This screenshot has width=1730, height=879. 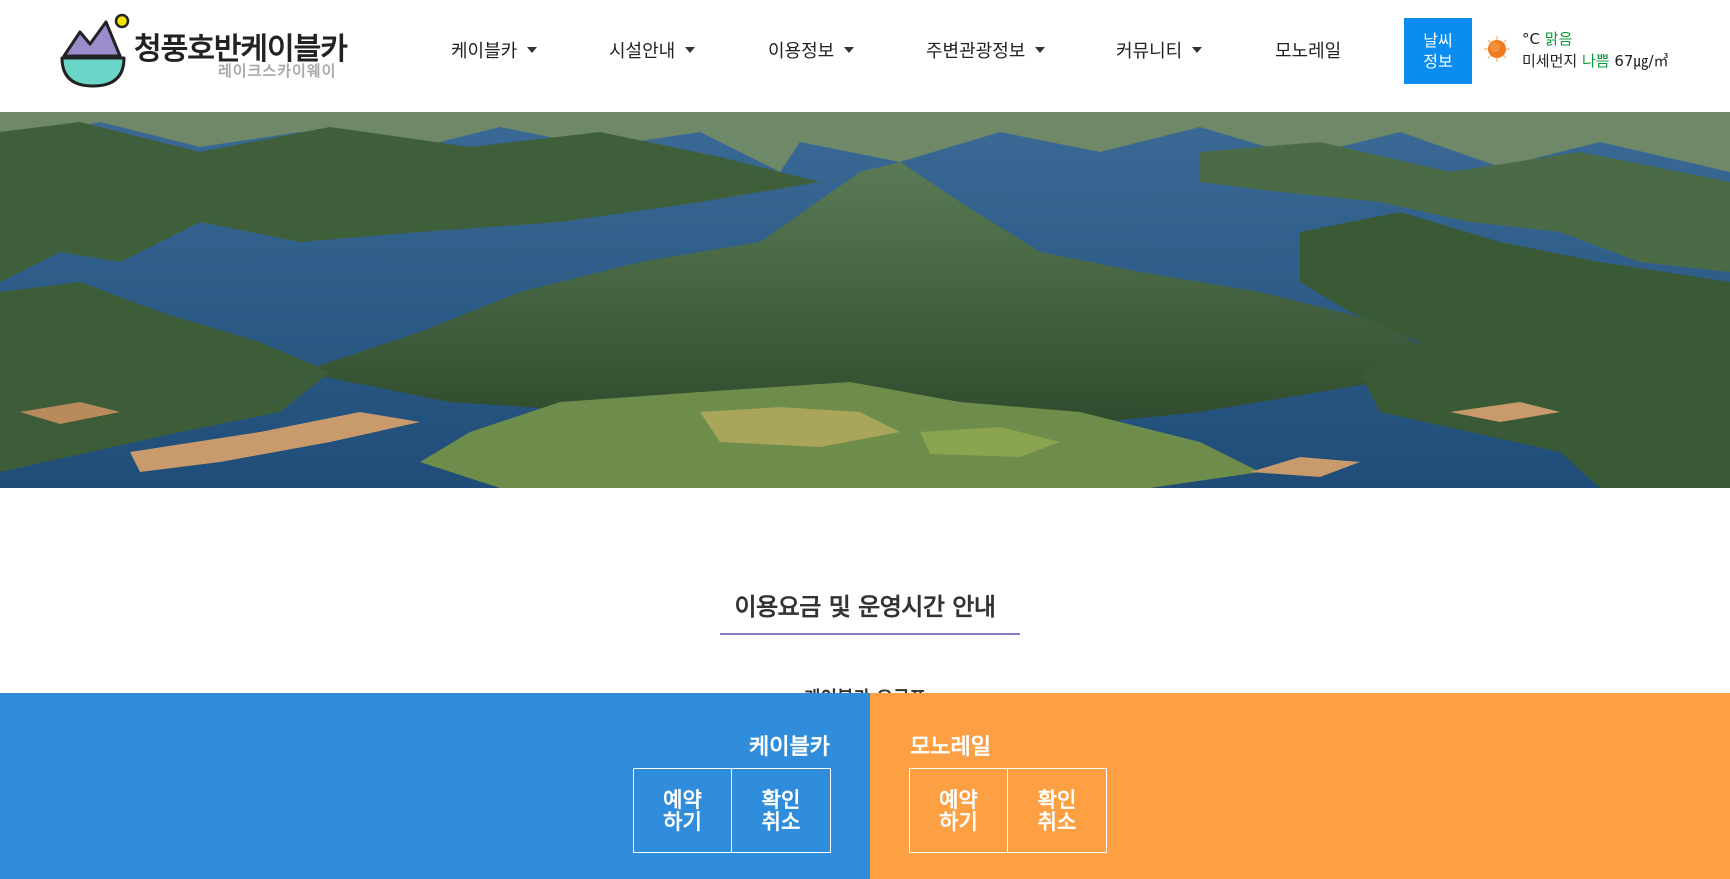 What do you see at coordinates (1438, 51) in the screenshot?
I see `weather-info-button: 날씨 정보` at bounding box center [1438, 51].